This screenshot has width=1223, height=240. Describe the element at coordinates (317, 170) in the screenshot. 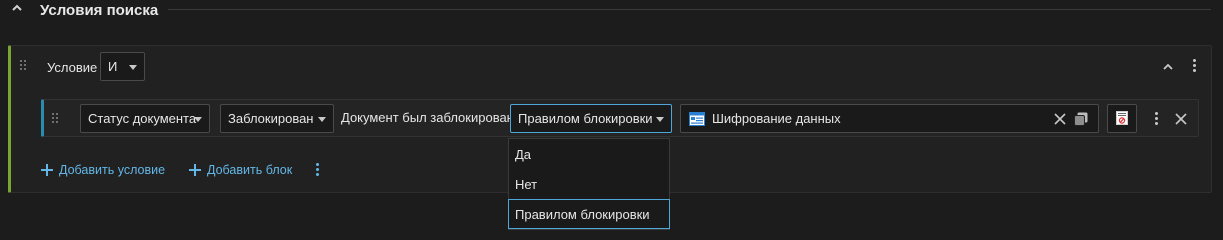

I see `footer-more-icon` at that location.